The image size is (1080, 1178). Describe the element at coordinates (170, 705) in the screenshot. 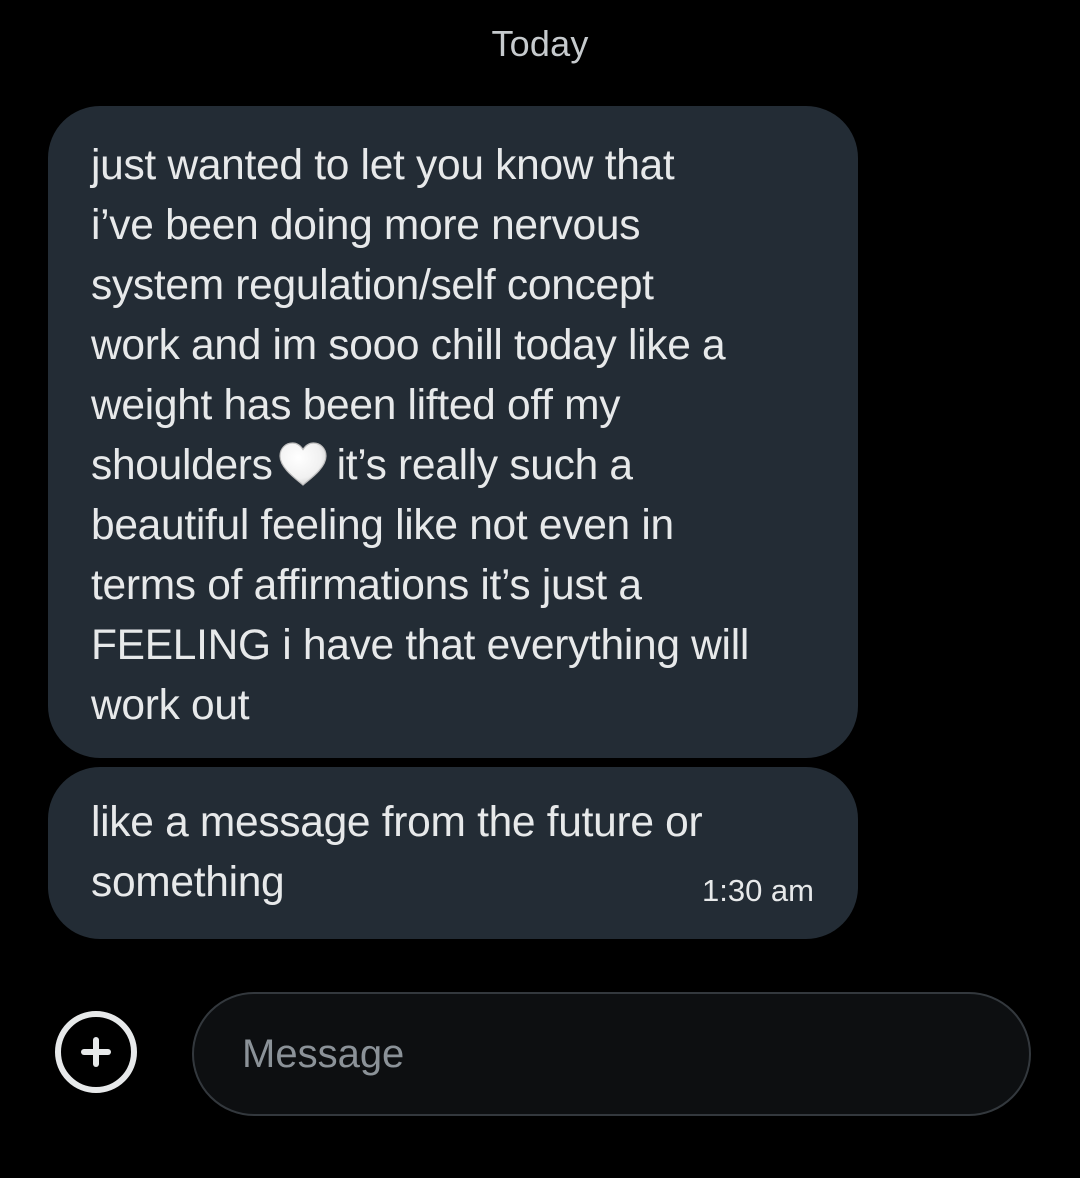

I see `message-text-line: work out` at that location.